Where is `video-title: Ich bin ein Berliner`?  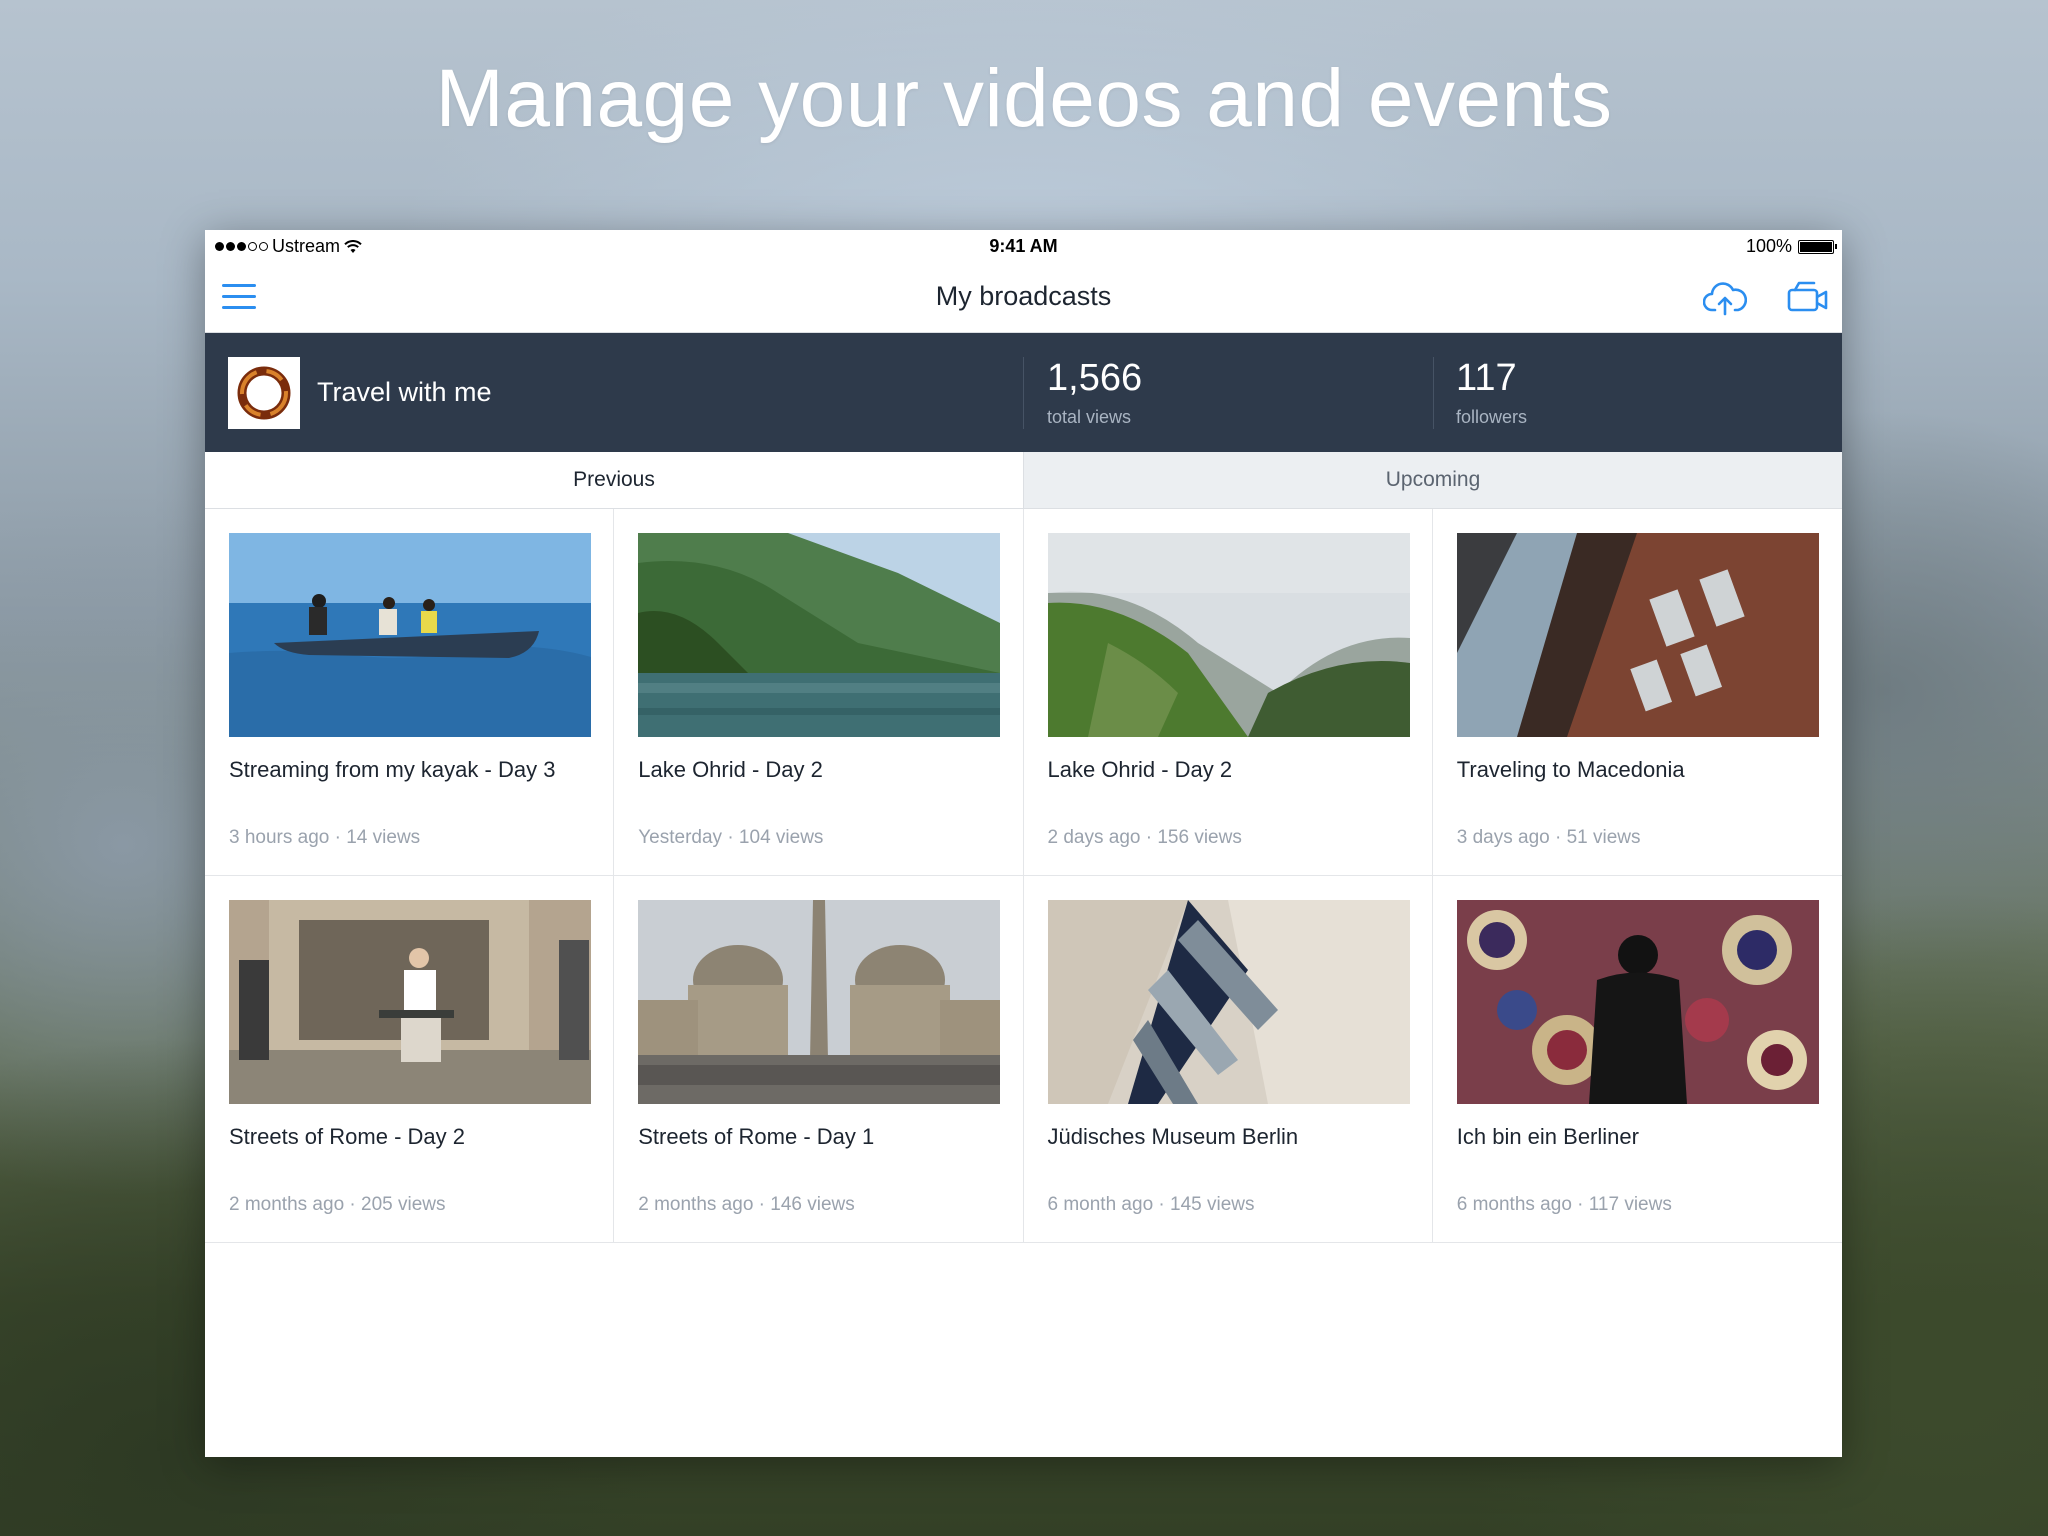 video-title: Ich bin ein Berliner is located at coordinates (1547, 1136).